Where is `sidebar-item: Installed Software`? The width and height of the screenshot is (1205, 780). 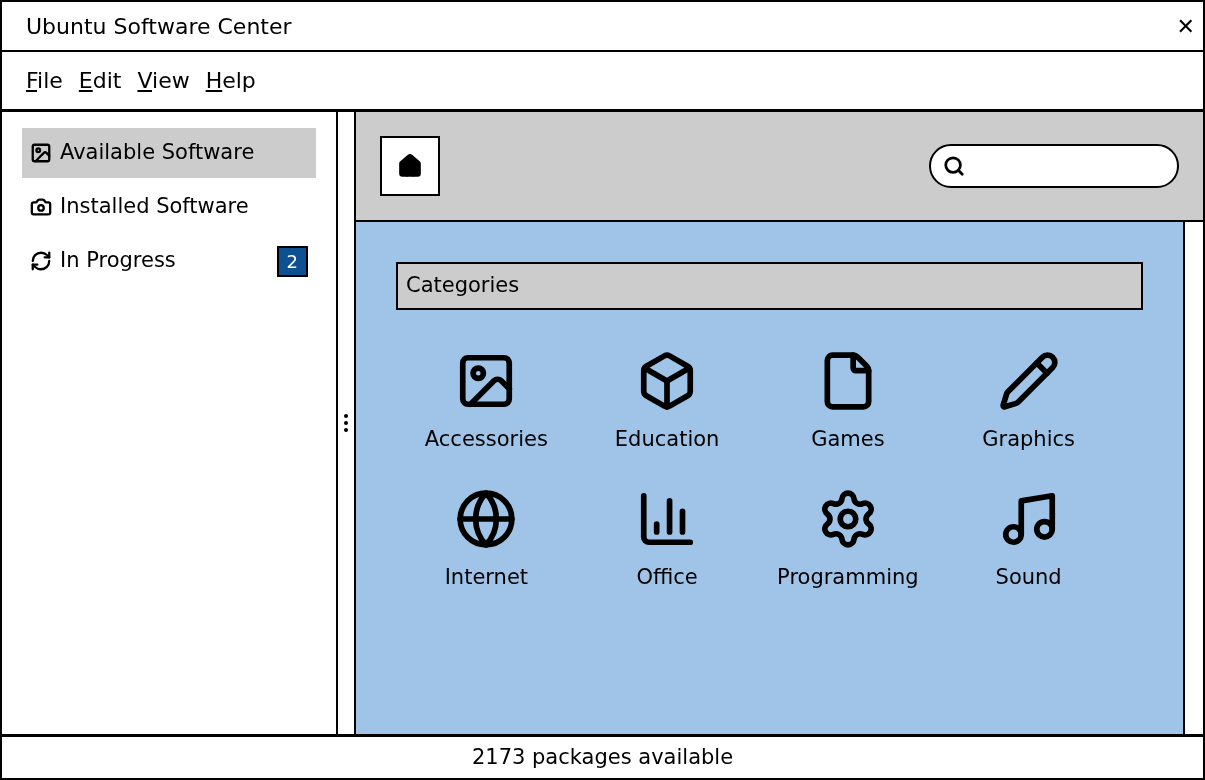 sidebar-item: Installed Software is located at coordinates (169, 207).